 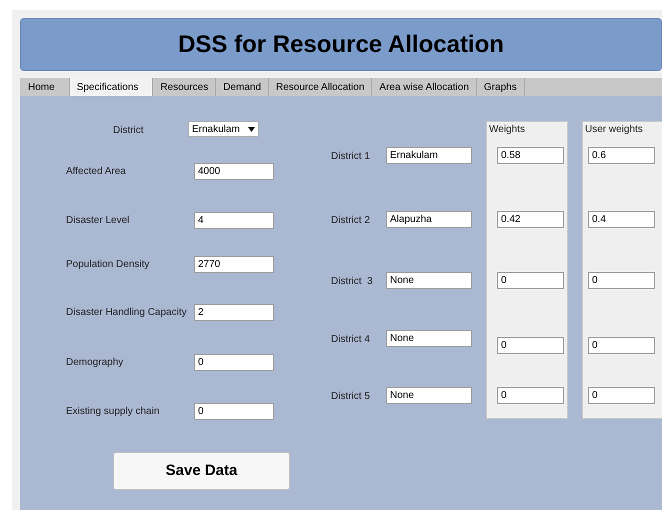 I want to click on input-field: 0.58, so click(x=530, y=155).